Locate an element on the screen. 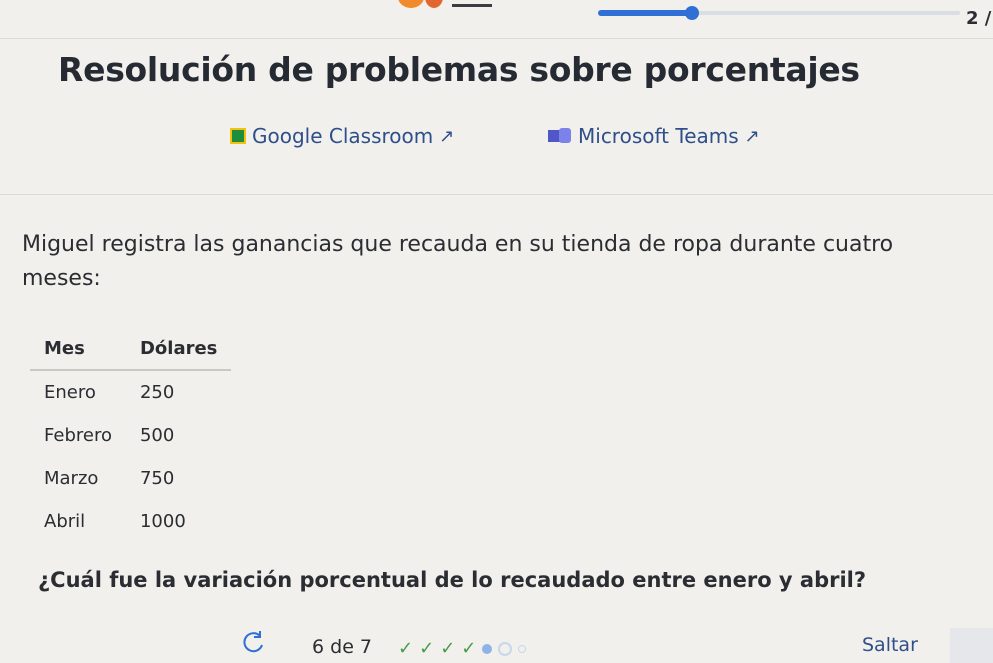 This screenshot has width=993, height=663. next-button is located at coordinates (971, 645).